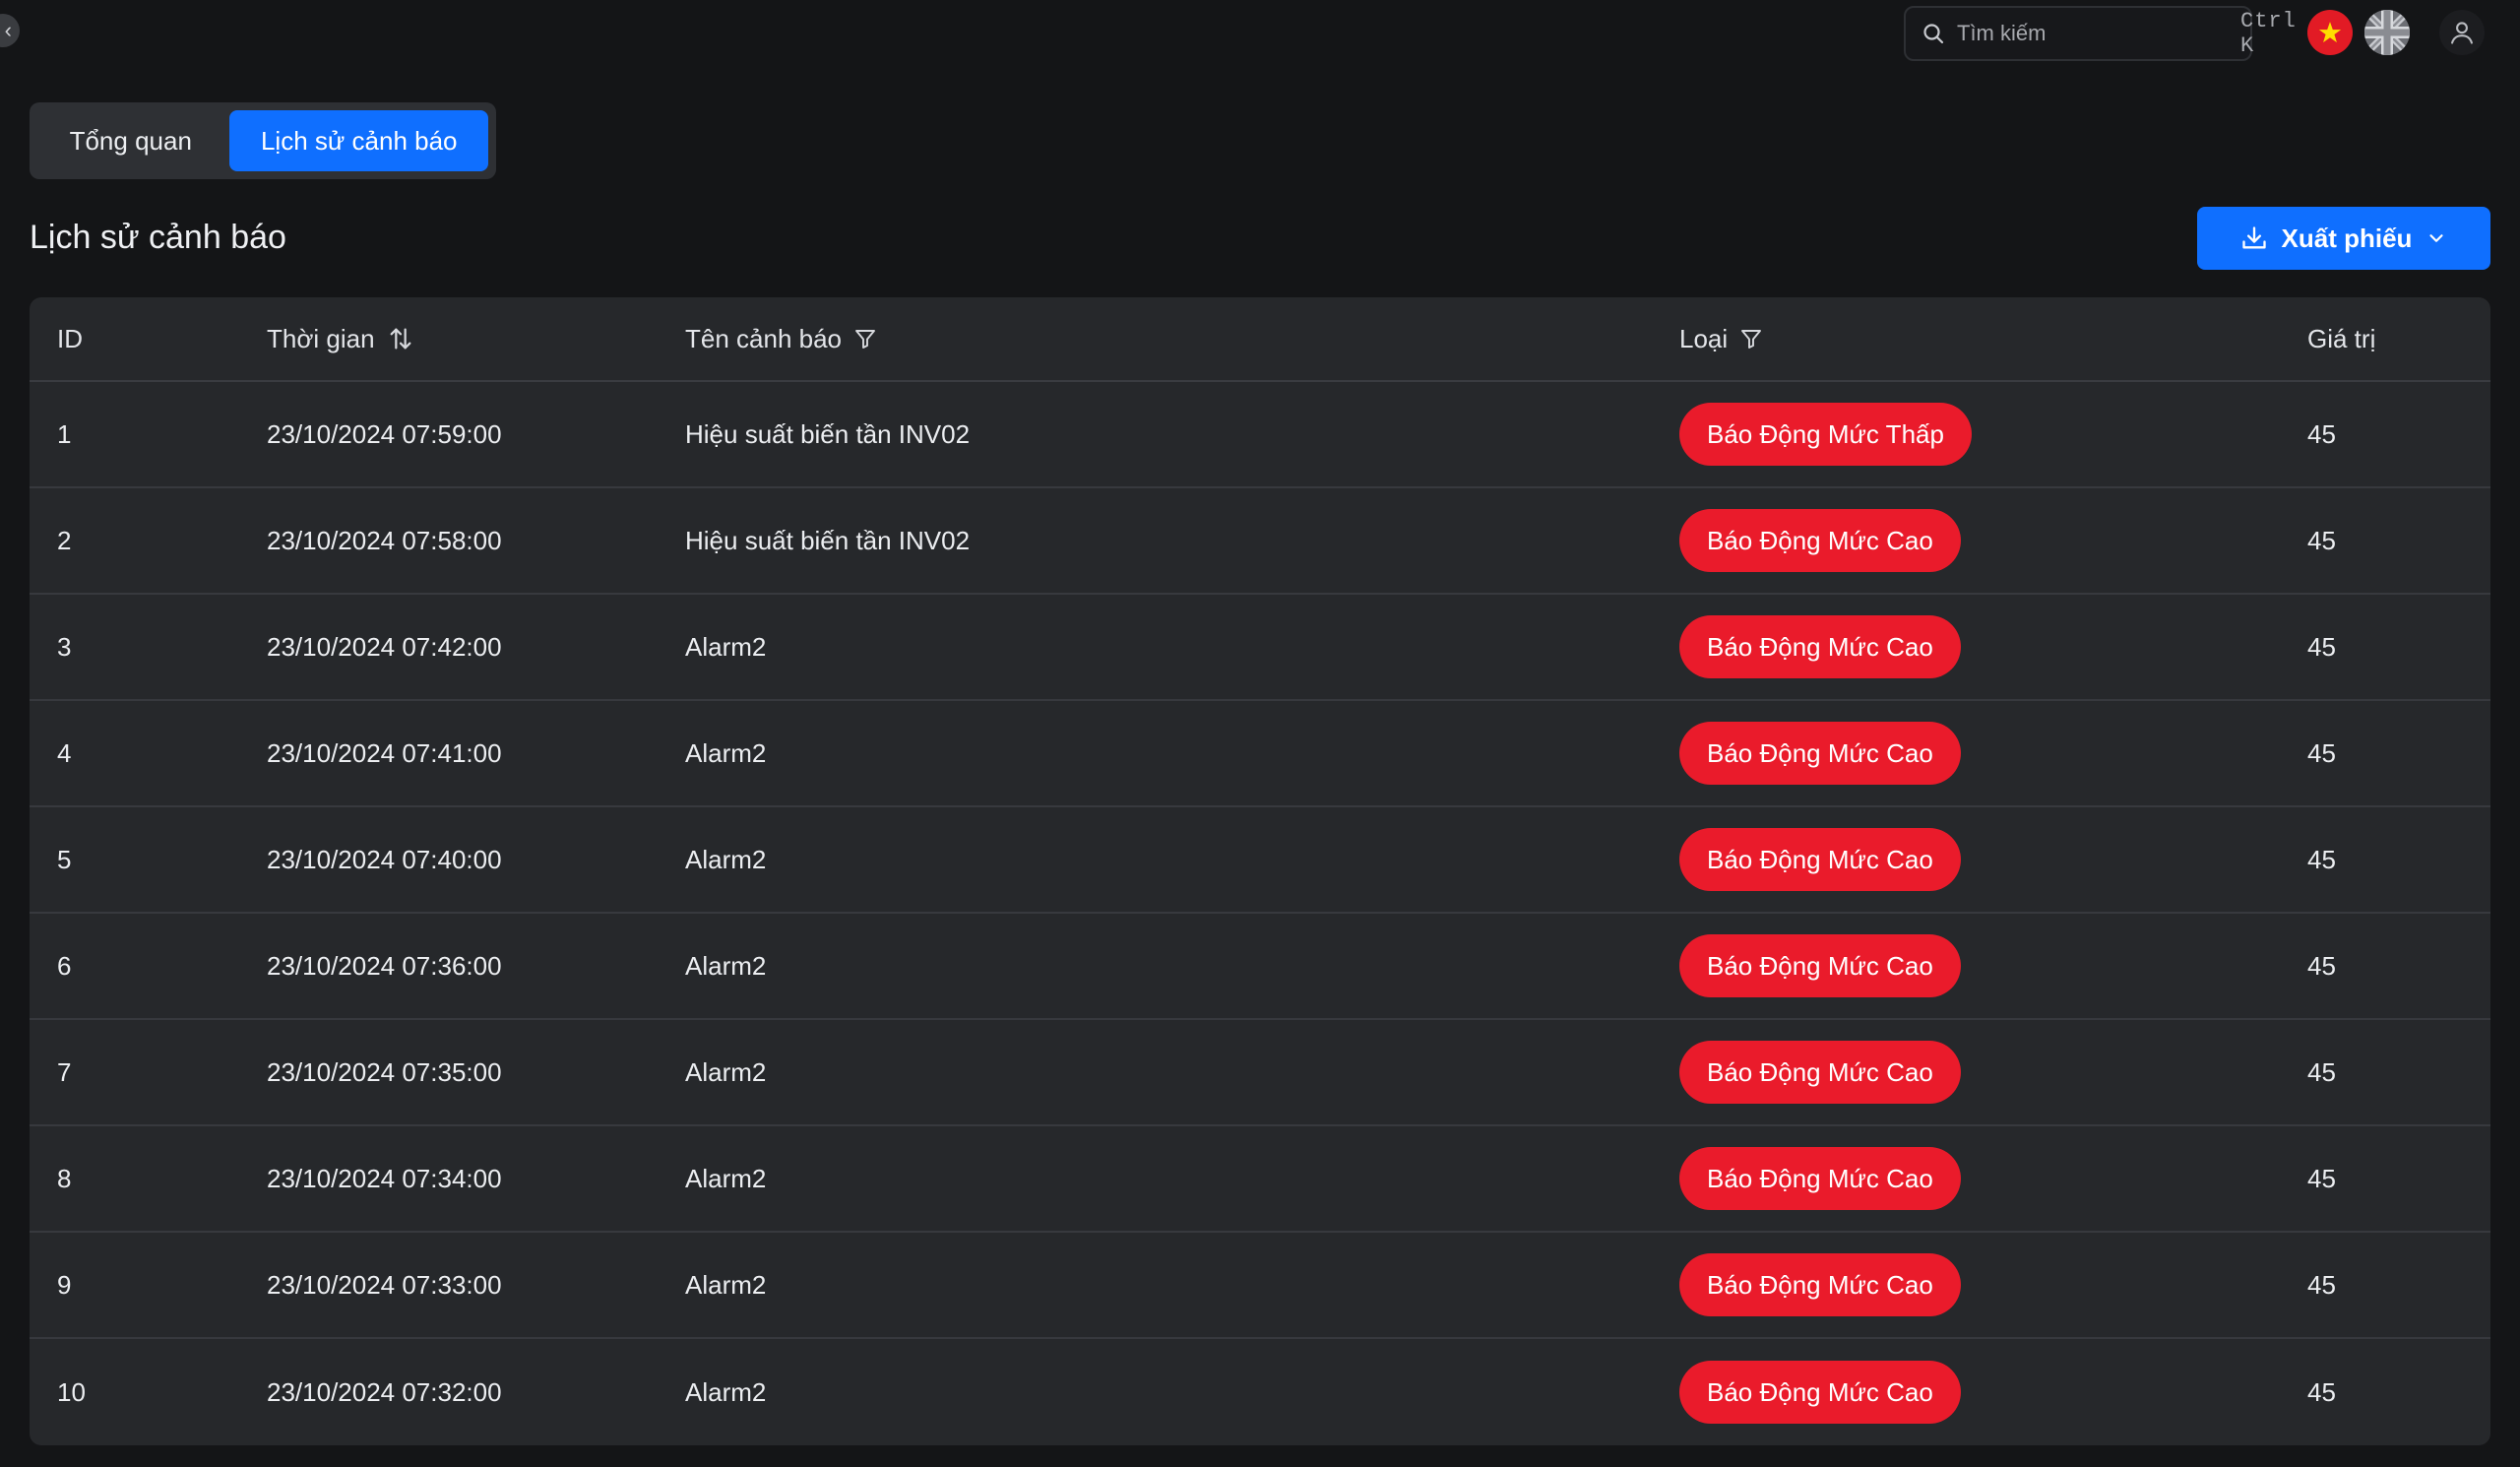 This screenshot has width=2520, height=1467. I want to click on user-icon, so click(2462, 33).